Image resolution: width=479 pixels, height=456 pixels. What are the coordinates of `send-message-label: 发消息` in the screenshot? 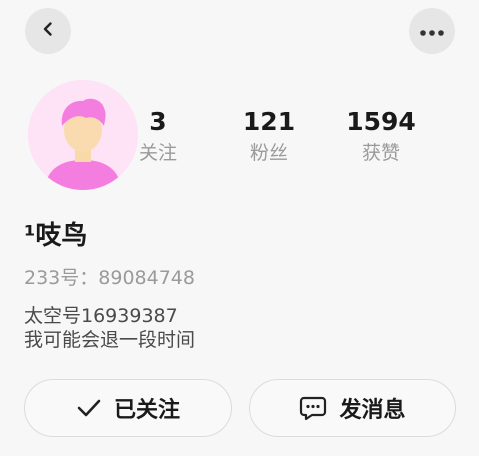 It's located at (372, 410).